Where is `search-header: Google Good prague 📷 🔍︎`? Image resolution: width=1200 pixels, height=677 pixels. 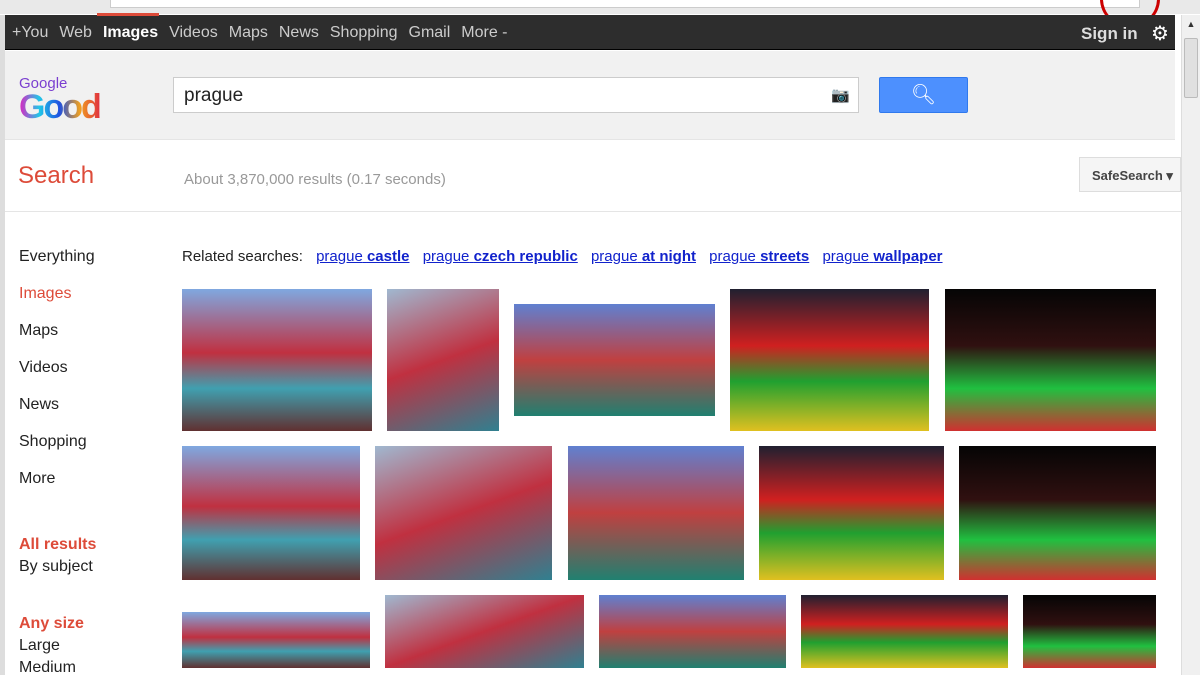 search-header: Google Good prague 📷 🔍︎ is located at coordinates (590, 95).